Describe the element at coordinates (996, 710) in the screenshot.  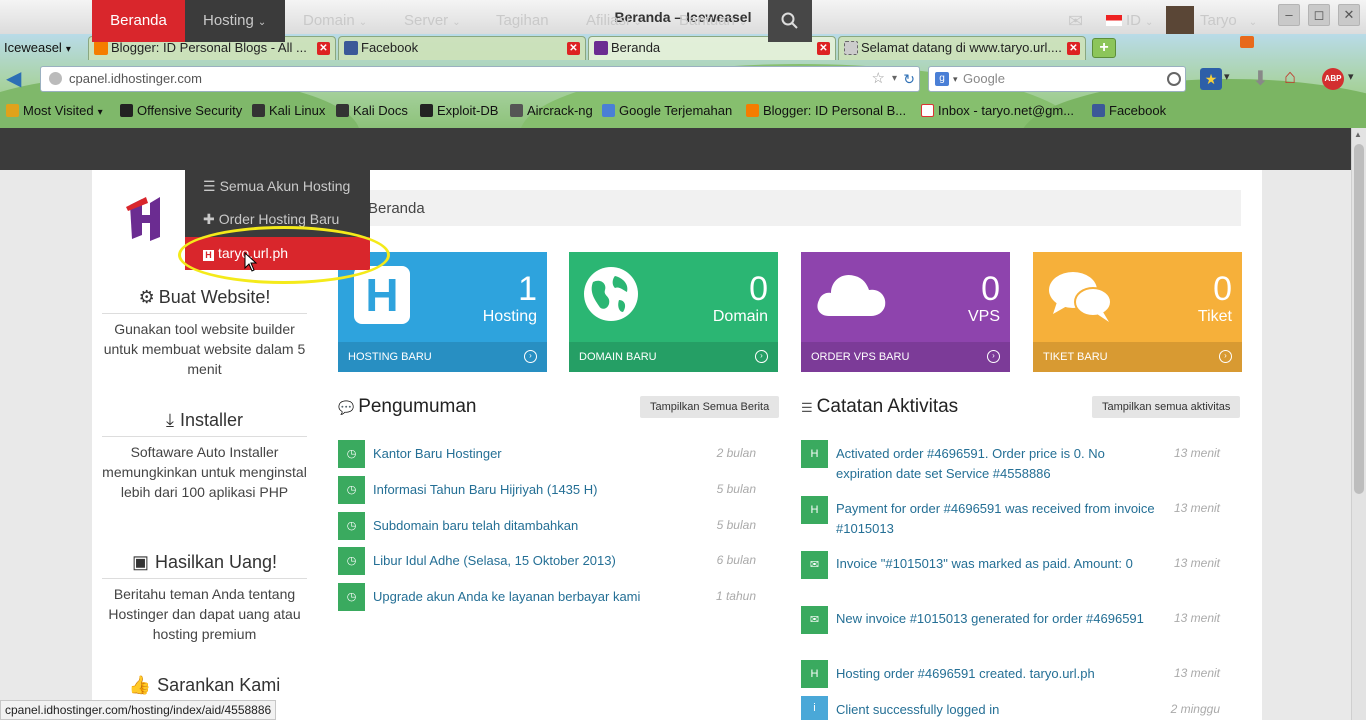
I see `activity-link: Client successfully logged in` at that location.